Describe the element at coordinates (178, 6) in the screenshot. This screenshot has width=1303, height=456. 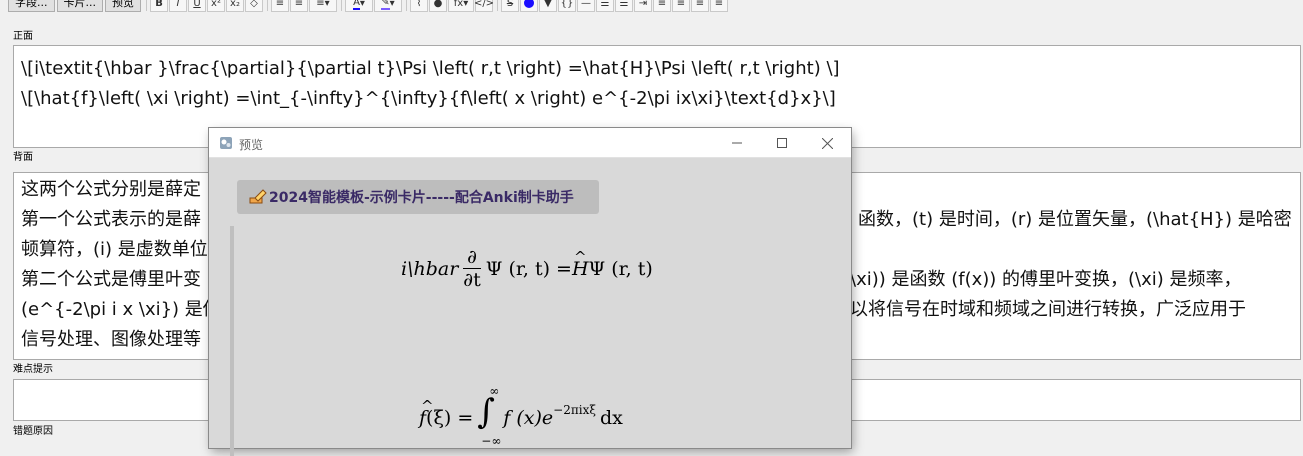
I see `italic-icon: I` at that location.